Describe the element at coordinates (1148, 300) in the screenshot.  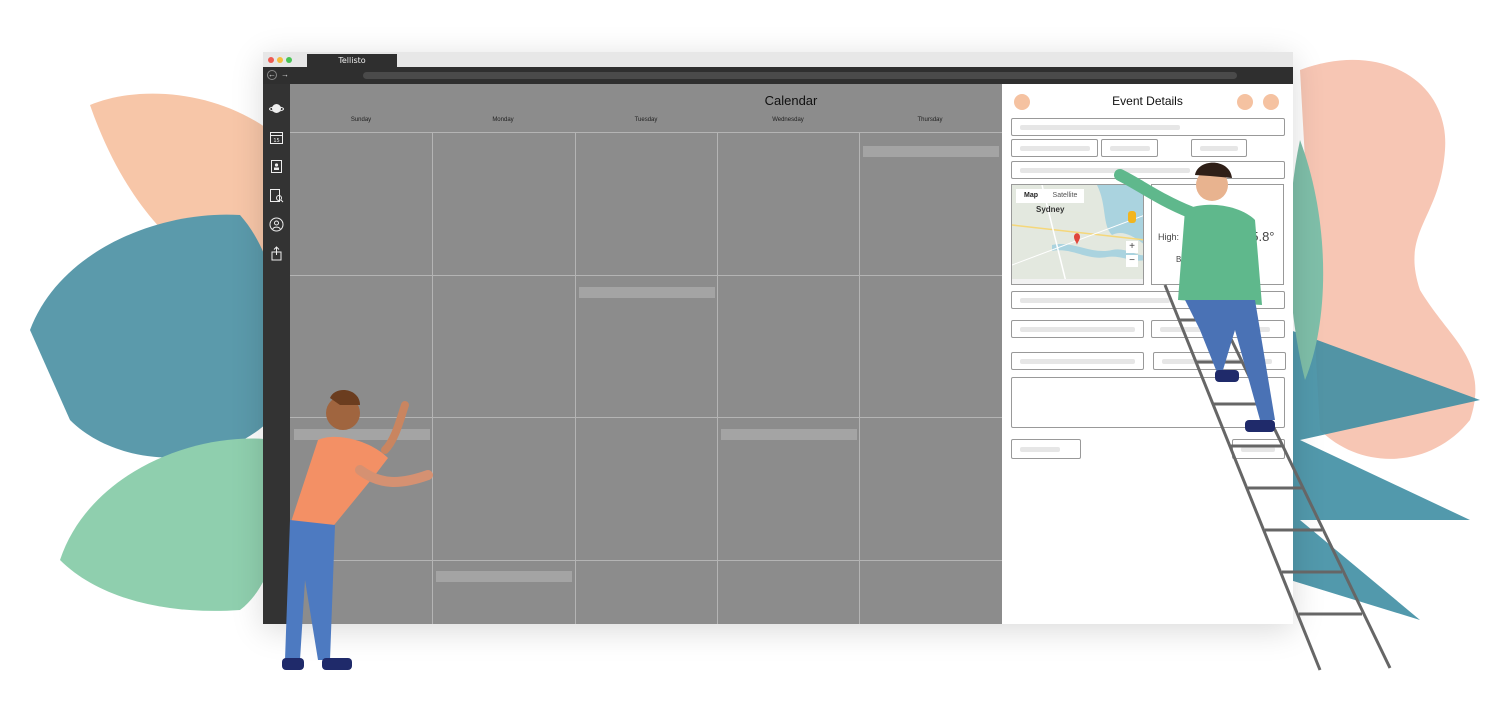
I see `notes-line-field` at that location.